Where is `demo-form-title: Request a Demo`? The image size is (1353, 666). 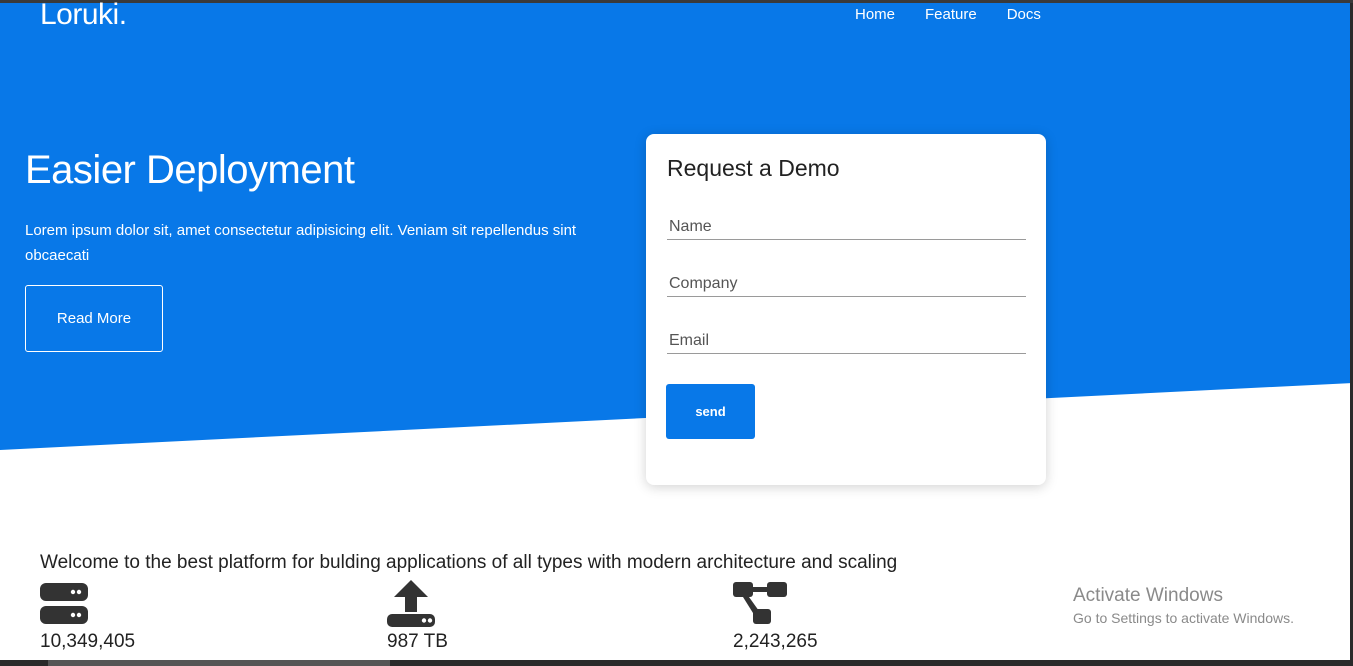 demo-form-title: Request a Demo is located at coordinates (753, 168).